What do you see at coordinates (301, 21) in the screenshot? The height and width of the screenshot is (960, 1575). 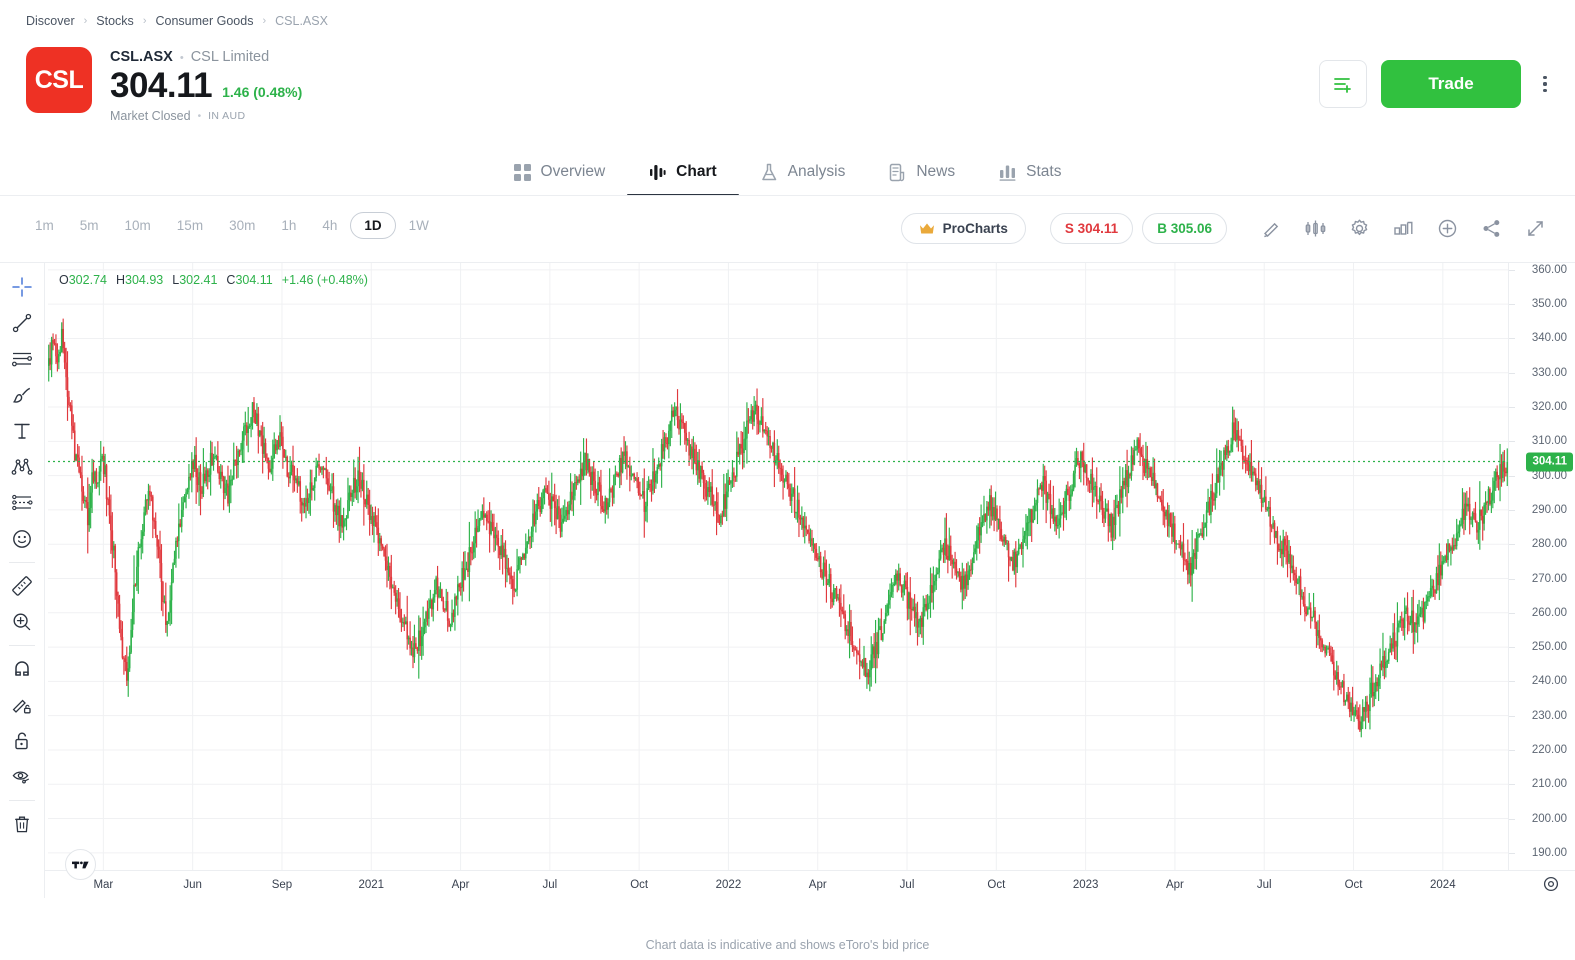 I see `breadcrumb-item-current: CSL.ASX` at bounding box center [301, 21].